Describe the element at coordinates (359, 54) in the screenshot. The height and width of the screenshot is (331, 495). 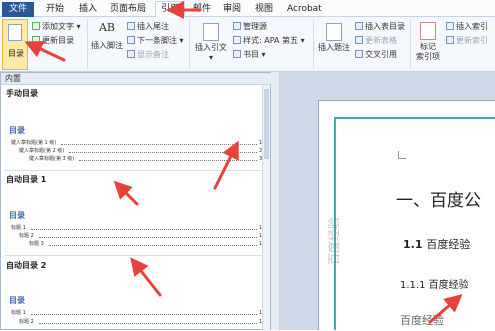
I see `cross-reference-icon` at that location.